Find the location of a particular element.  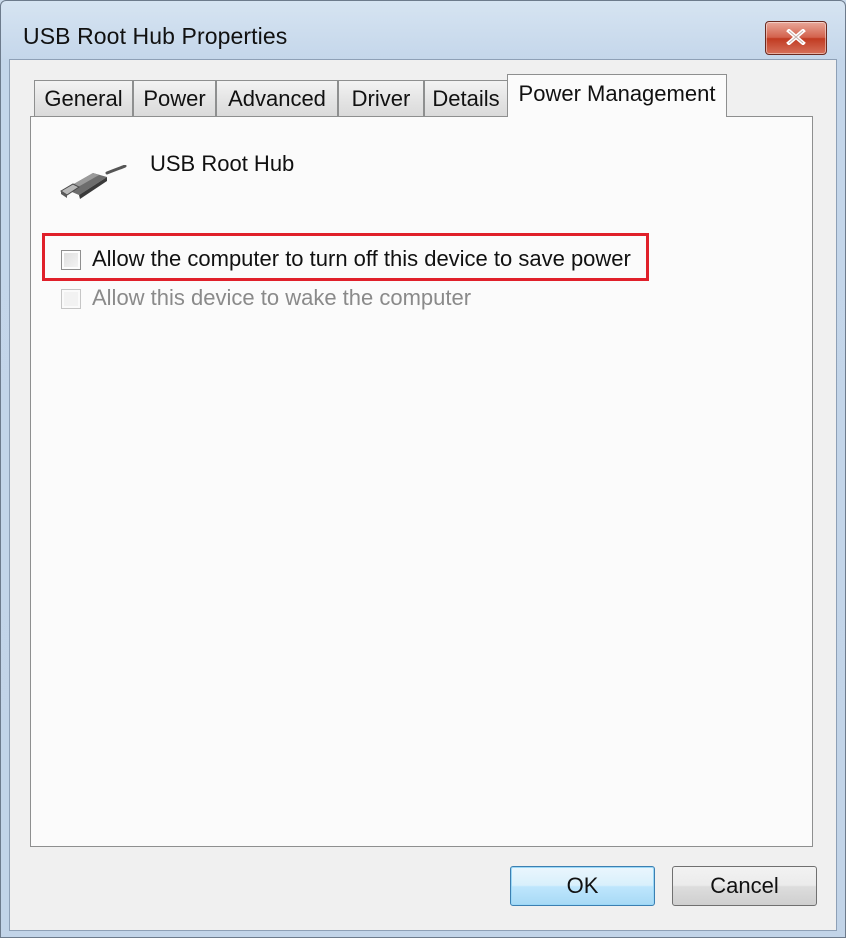

close-x-icon is located at coordinates (796, 37).